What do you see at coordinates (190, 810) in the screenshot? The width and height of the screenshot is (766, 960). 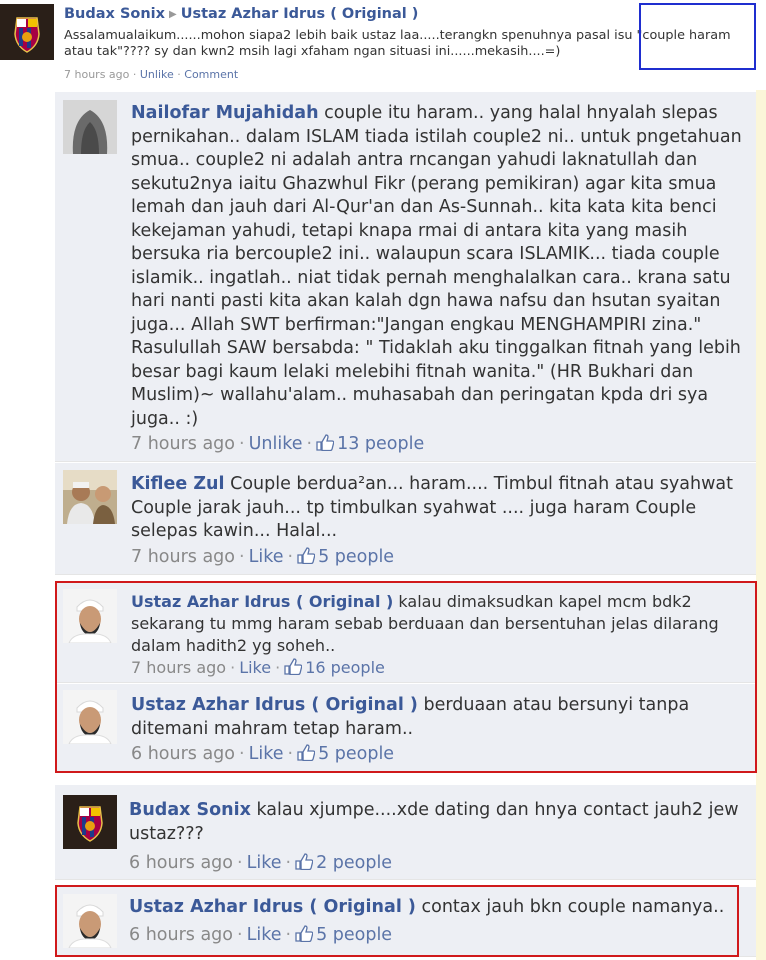 I see `comment-author-link: Budax Sonix` at bounding box center [190, 810].